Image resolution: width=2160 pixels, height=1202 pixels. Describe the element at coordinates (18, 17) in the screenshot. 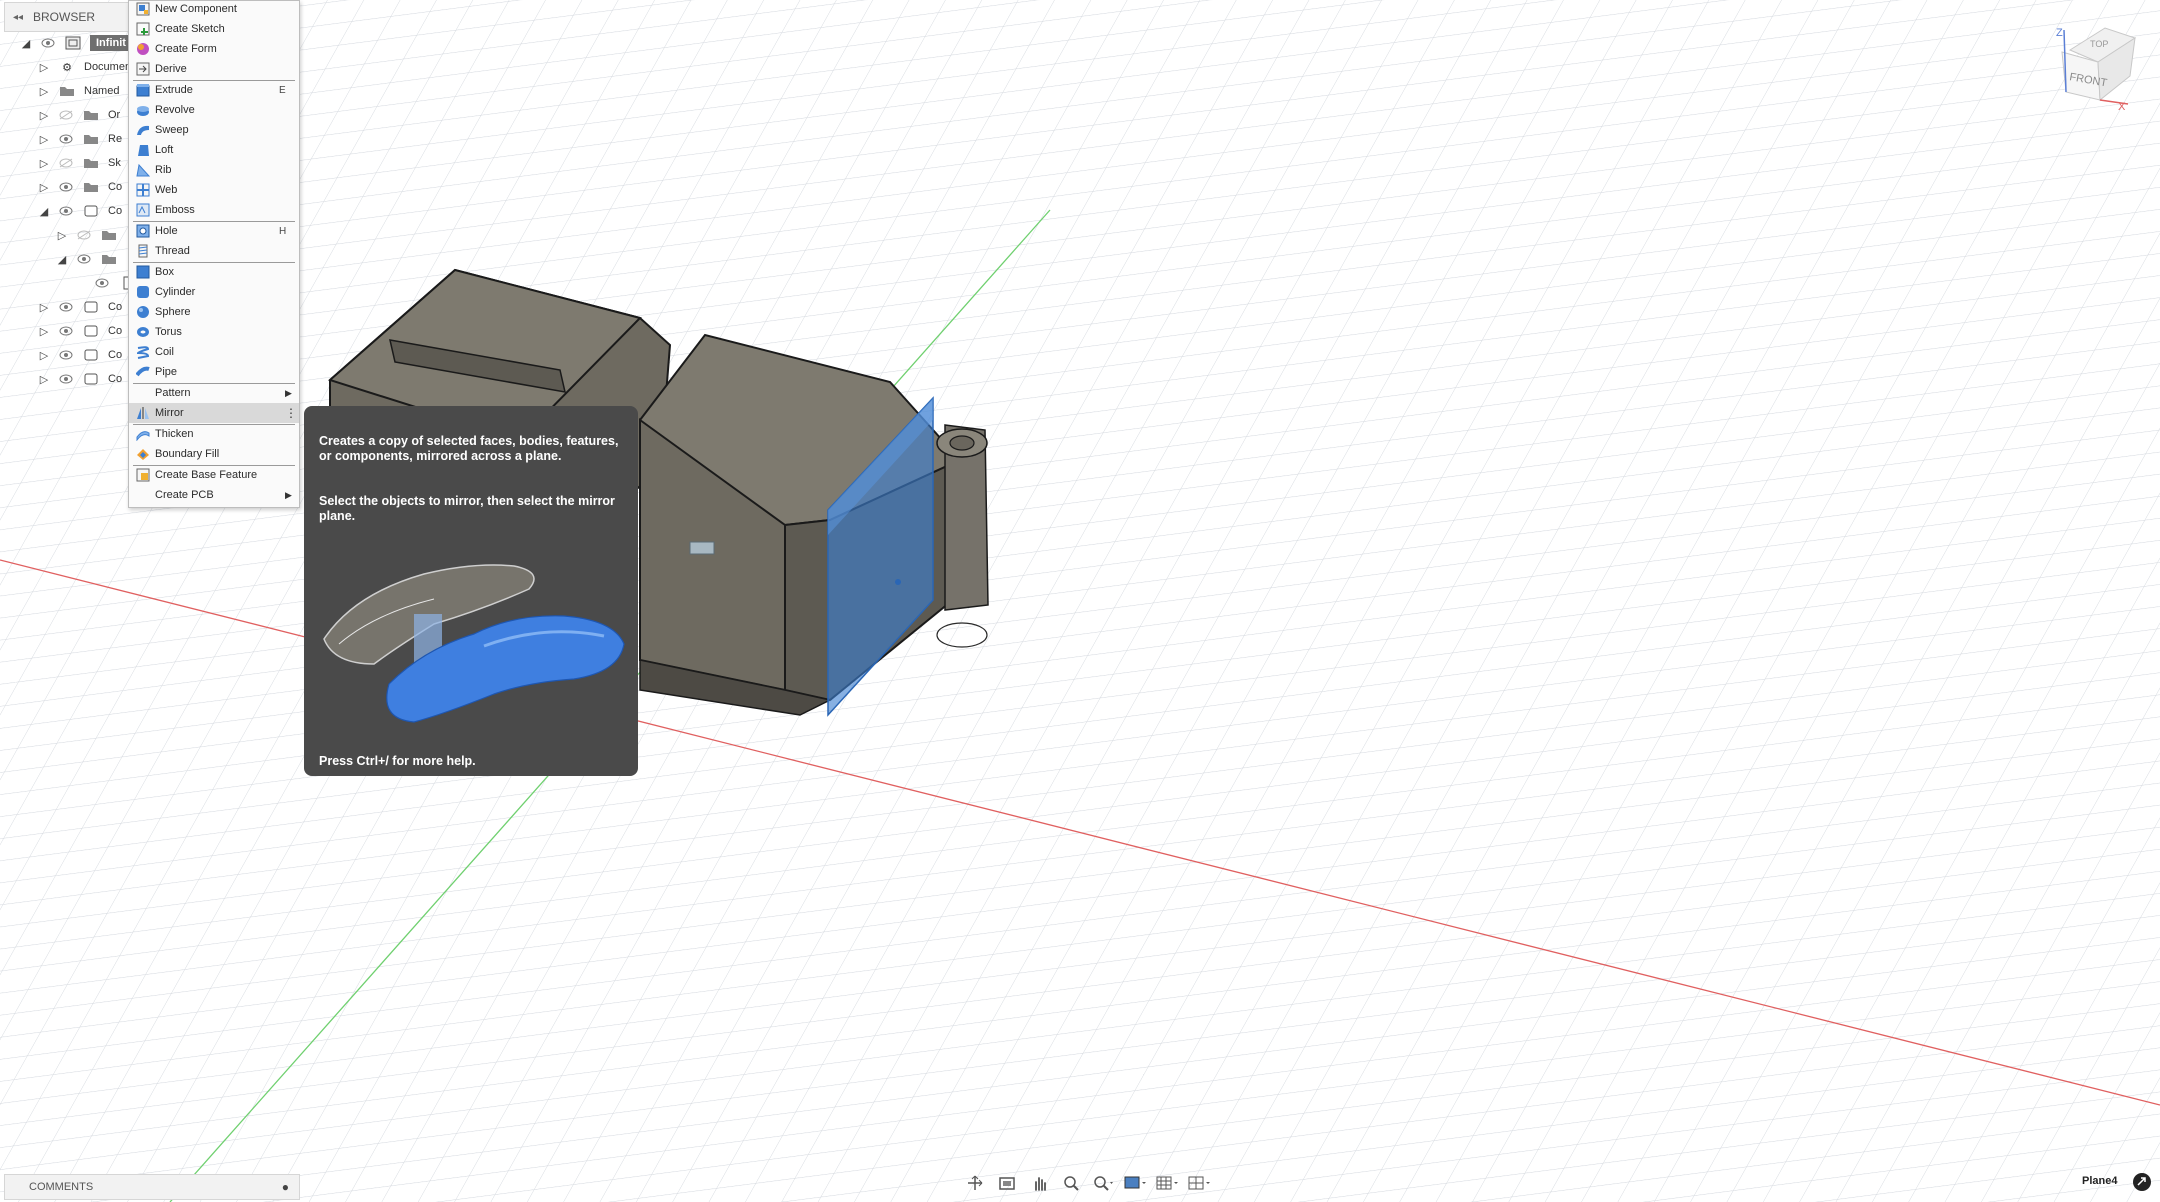

I see `collapse-browser-icon: ◂◂` at that location.